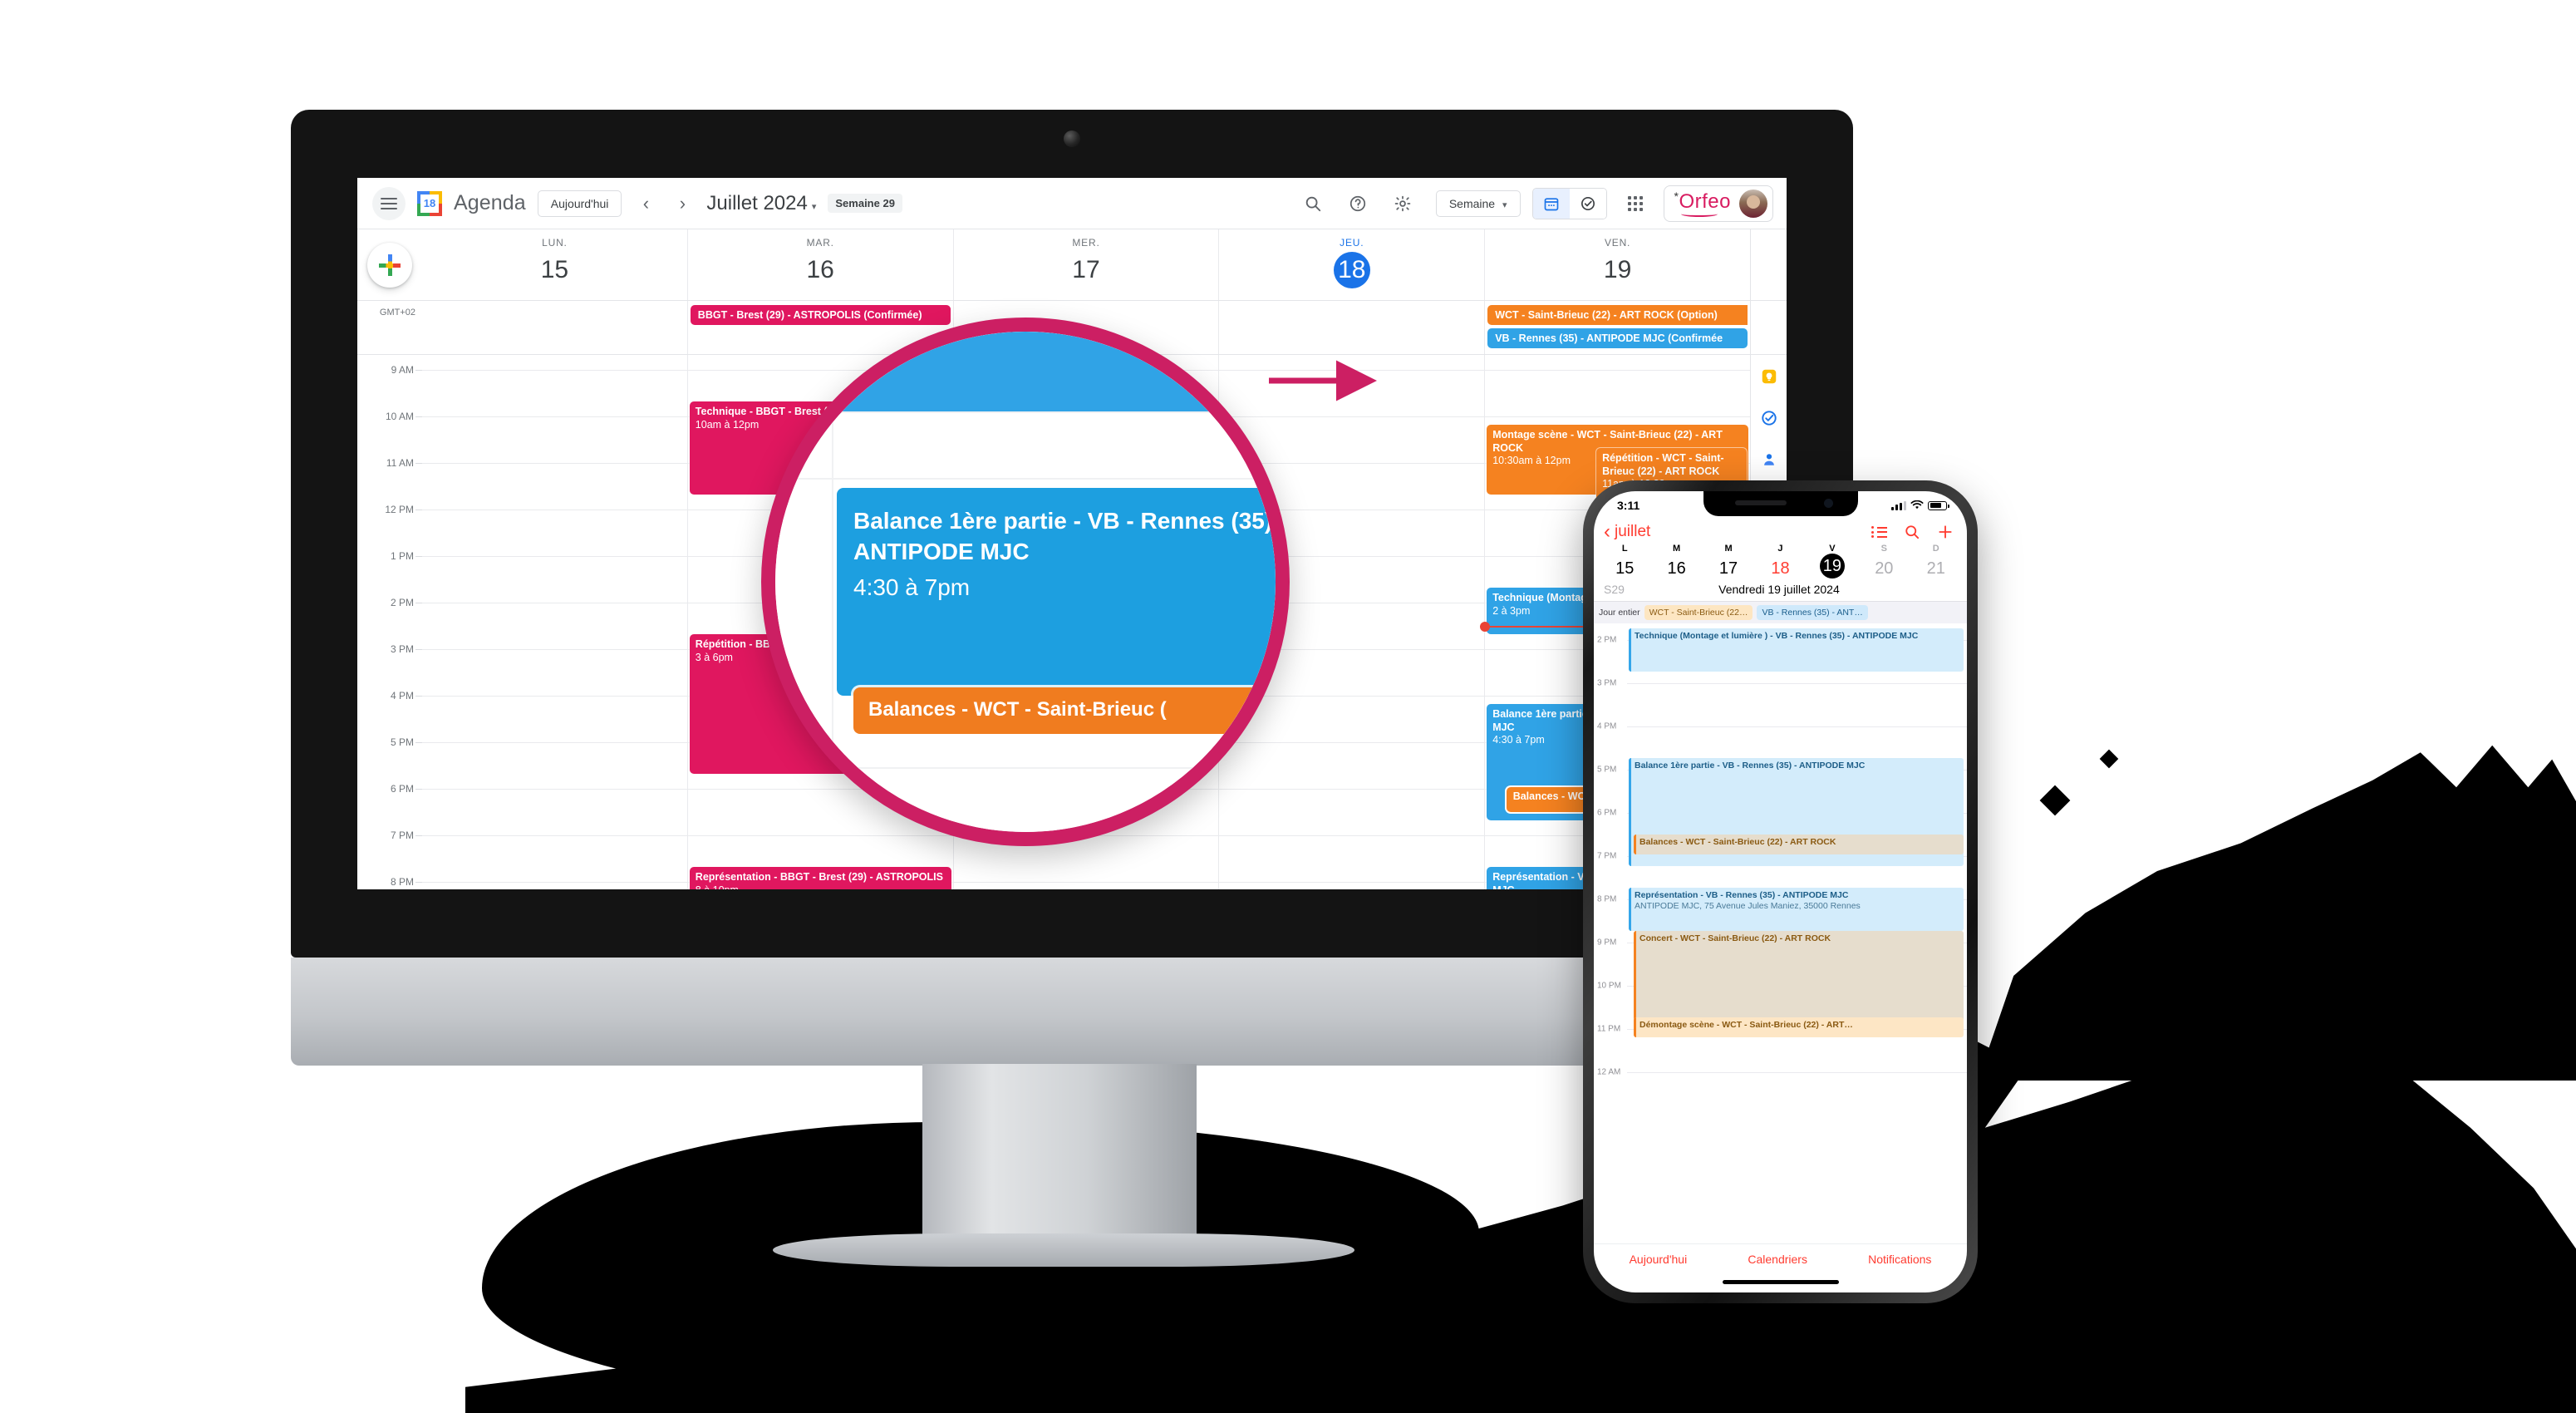  I want to click on day-columns-header: LUN. 15 MAR. 16 MER. 17 JEU. 18 VEN. 19, so click(1086, 264).